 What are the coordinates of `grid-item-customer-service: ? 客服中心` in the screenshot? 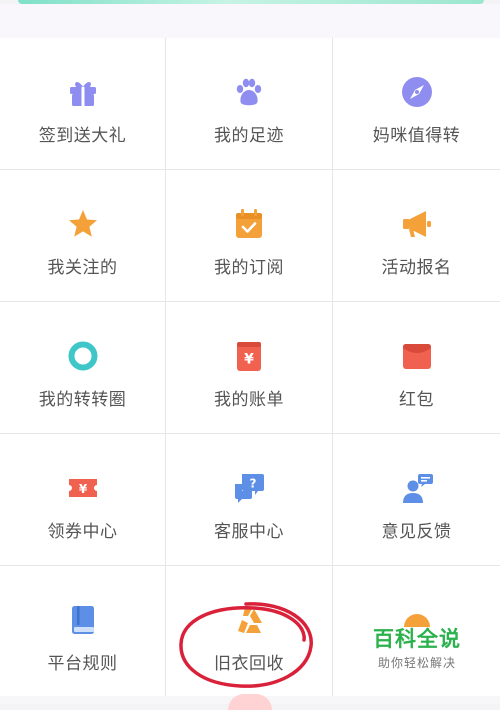 It's located at (249, 499).